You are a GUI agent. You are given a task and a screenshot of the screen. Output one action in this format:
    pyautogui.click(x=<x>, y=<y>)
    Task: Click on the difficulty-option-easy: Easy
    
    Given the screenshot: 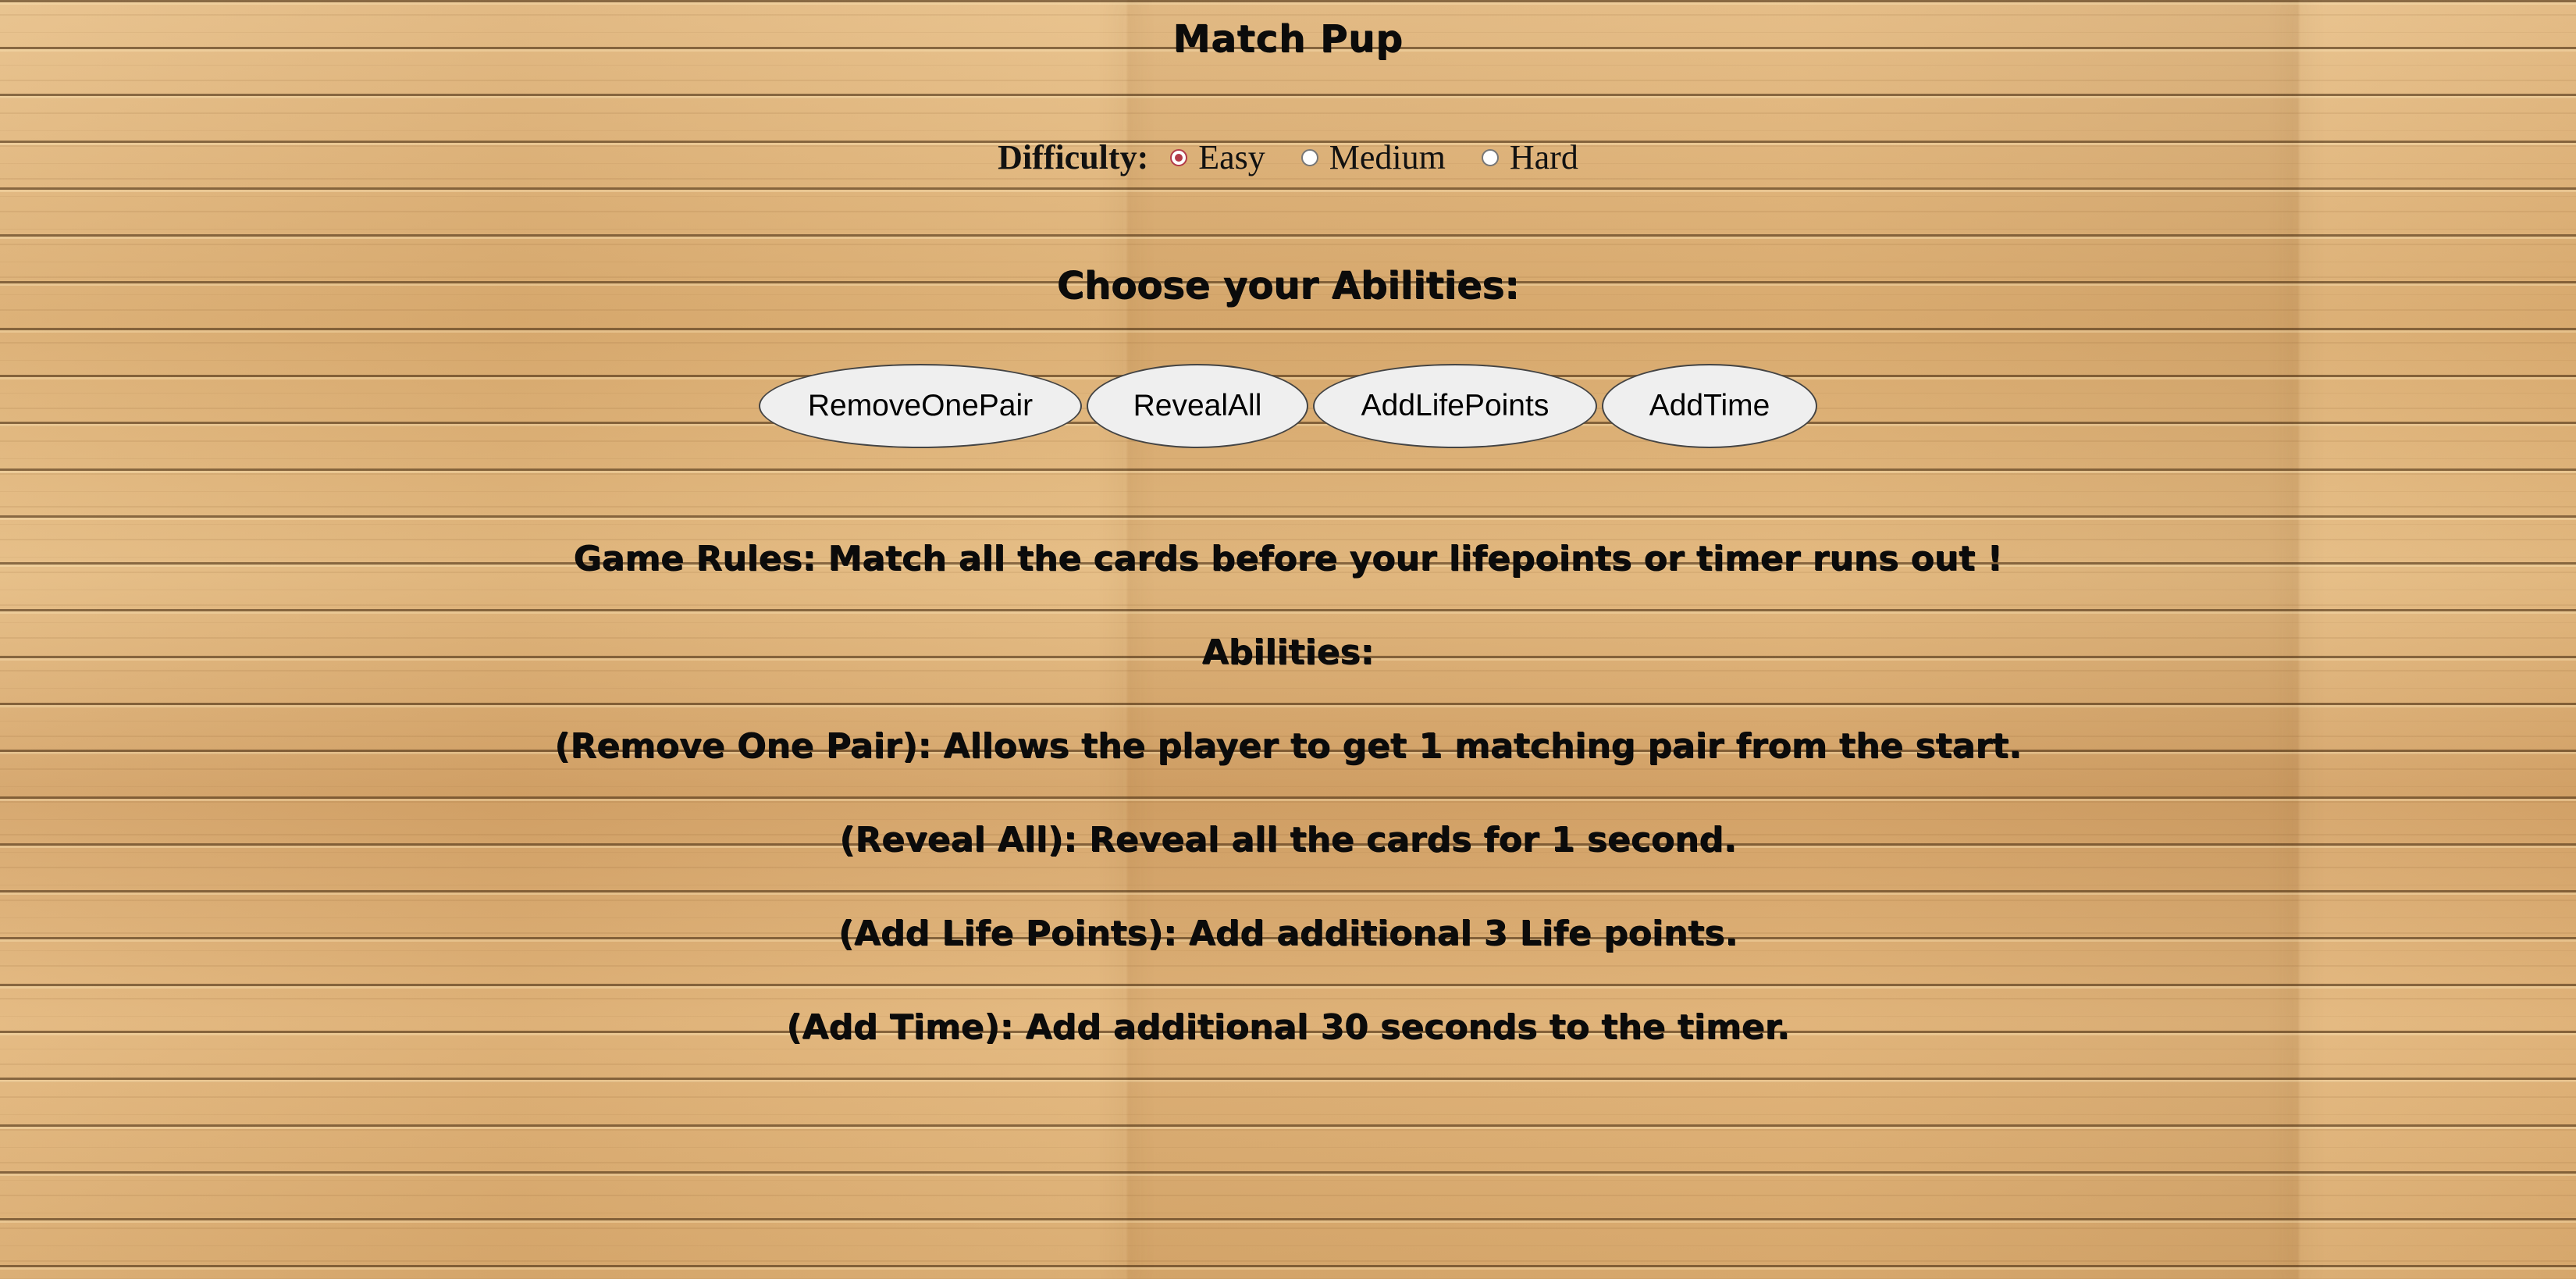 What is the action you would take?
    pyautogui.click(x=1217, y=157)
    